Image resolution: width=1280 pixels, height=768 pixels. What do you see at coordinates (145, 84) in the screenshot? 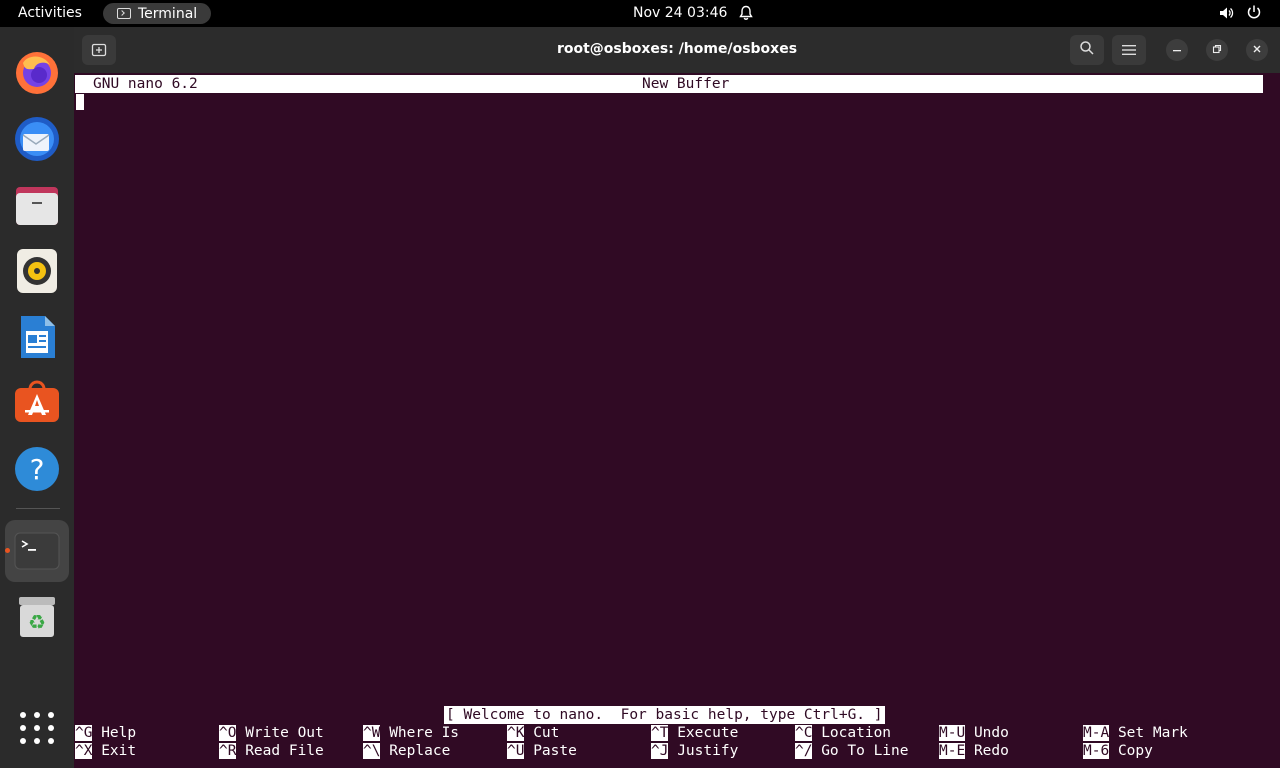
I see `nano-version: GNU nano 6.2` at bounding box center [145, 84].